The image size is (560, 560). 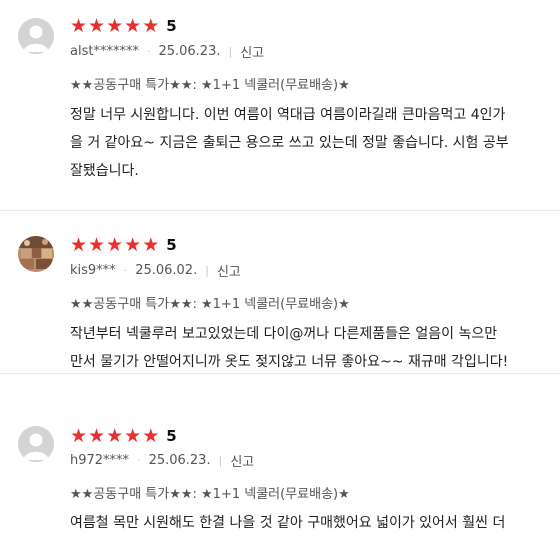 I want to click on review-meta: alst******* · 25.06.23. | 신고, so click(x=167, y=51).